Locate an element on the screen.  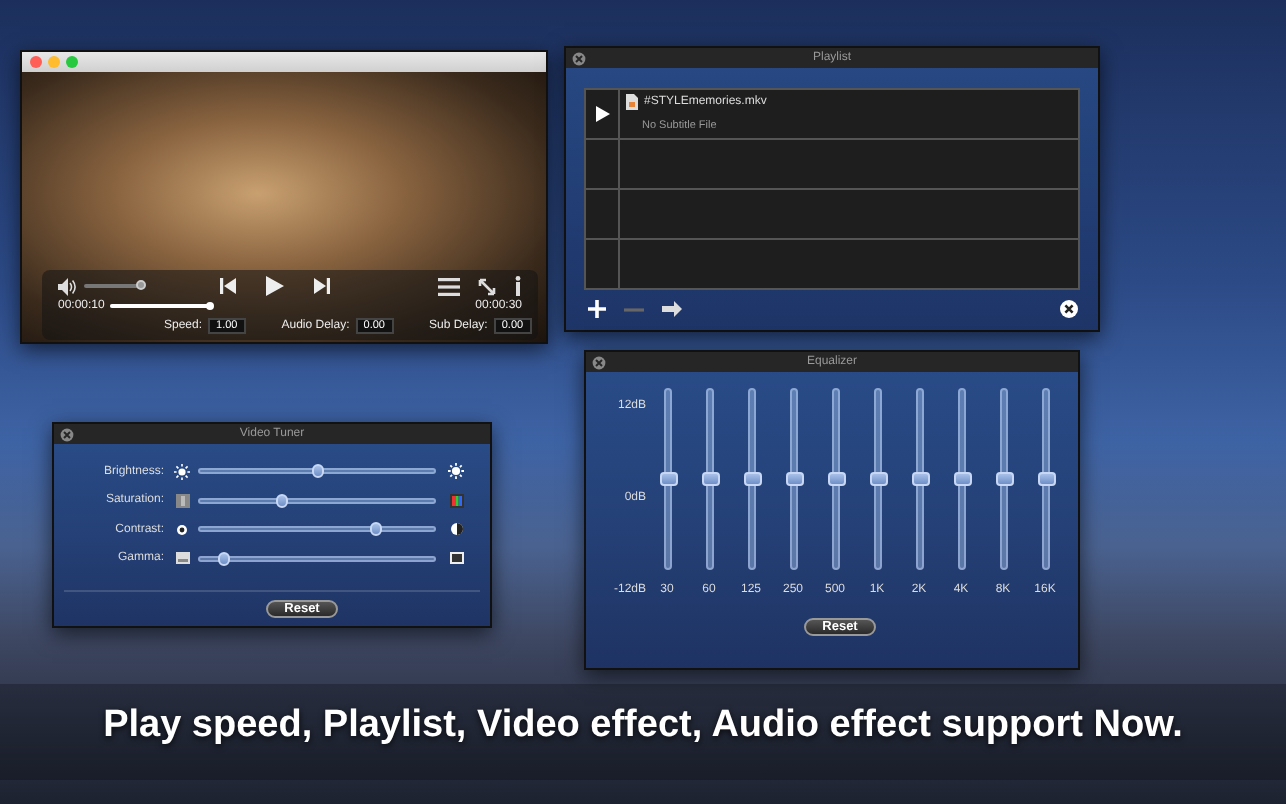
add-icon is located at coordinates (597, 309).